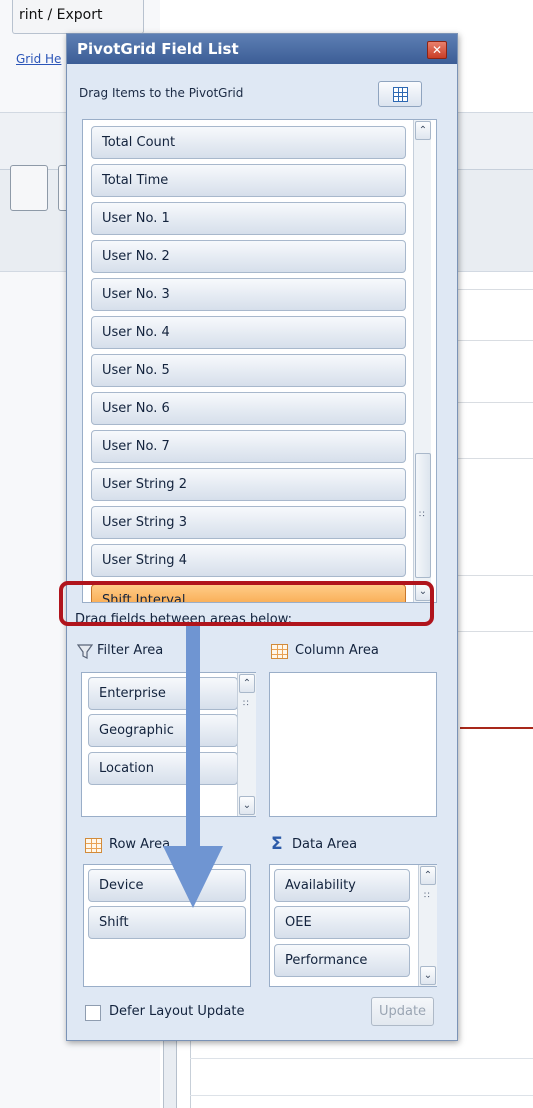 This screenshot has width=533, height=1108. Describe the element at coordinates (248, 180) in the screenshot. I see `field-item: Total Time` at that location.